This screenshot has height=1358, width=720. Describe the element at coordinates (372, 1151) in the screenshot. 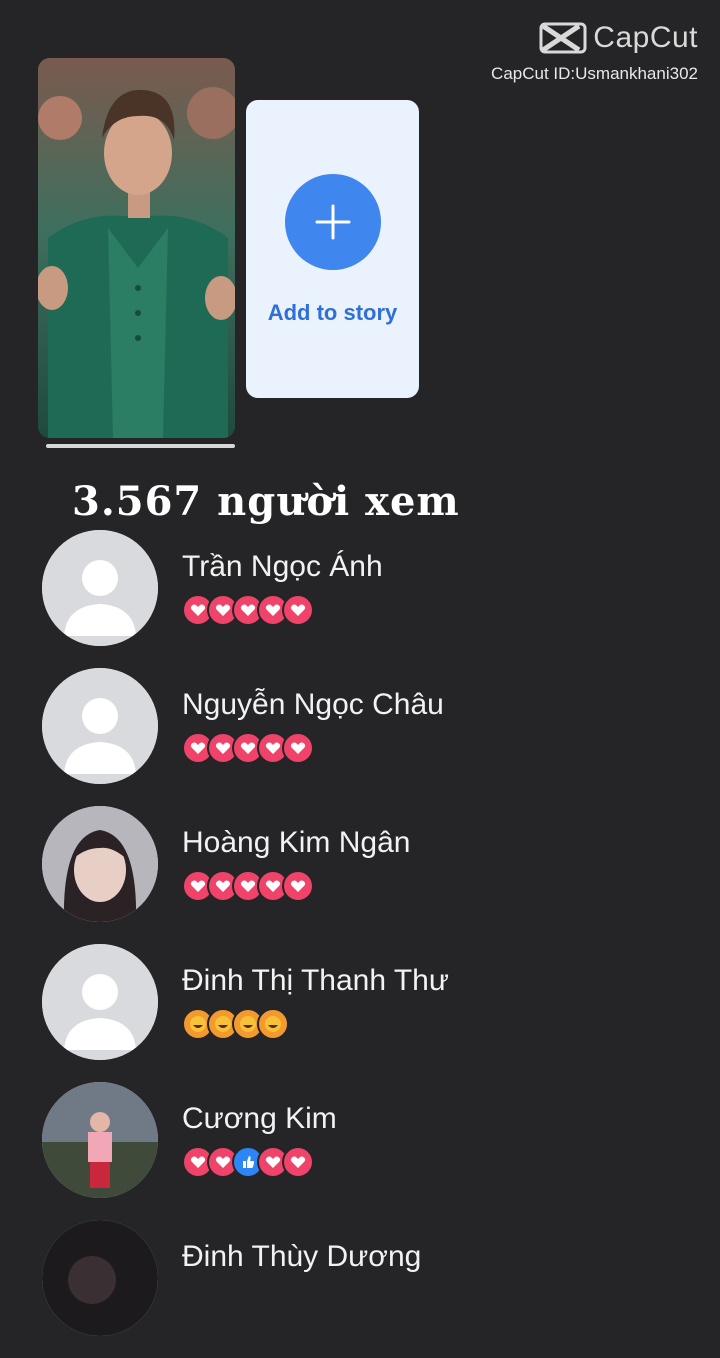

I see `viewer-row: Cương Kim` at that location.